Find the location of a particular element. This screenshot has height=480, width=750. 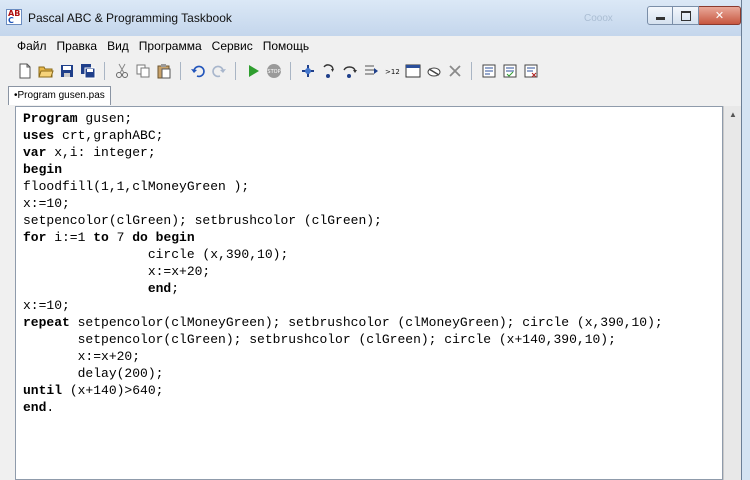

paste-icon is located at coordinates (163, 71).